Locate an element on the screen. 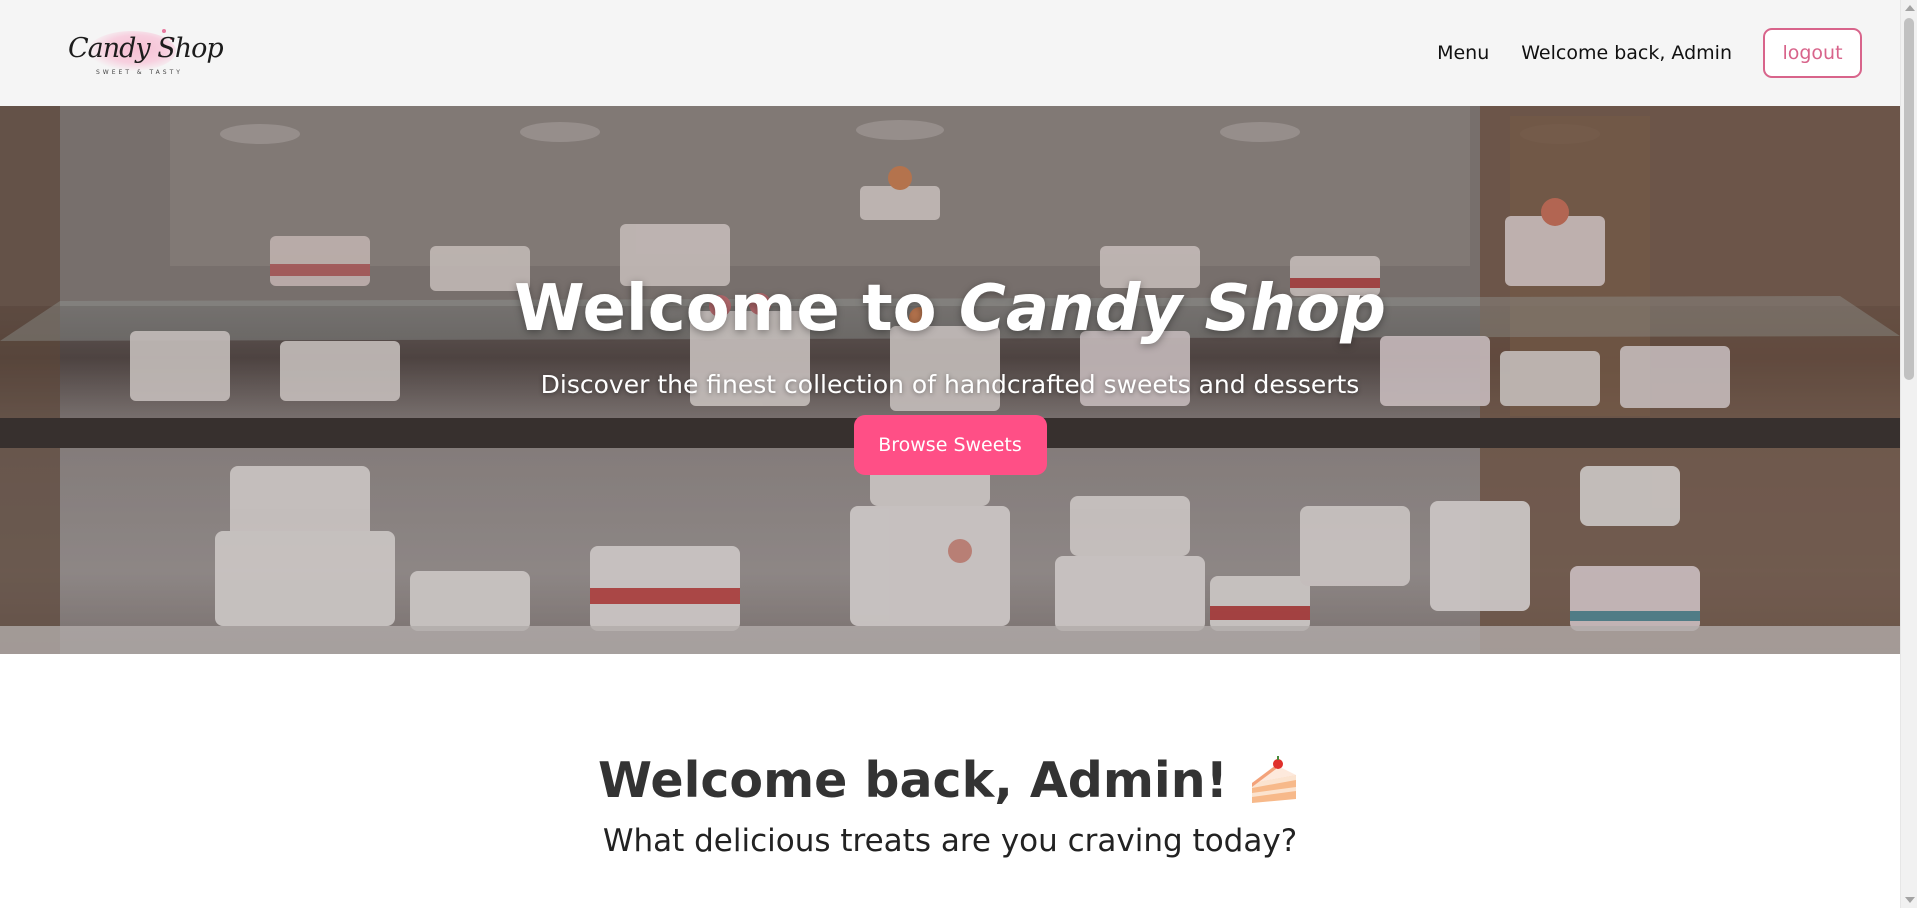 This screenshot has height=908, width=1917. browse-sweets-button: Browse Sweets is located at coordinates (950, 445).